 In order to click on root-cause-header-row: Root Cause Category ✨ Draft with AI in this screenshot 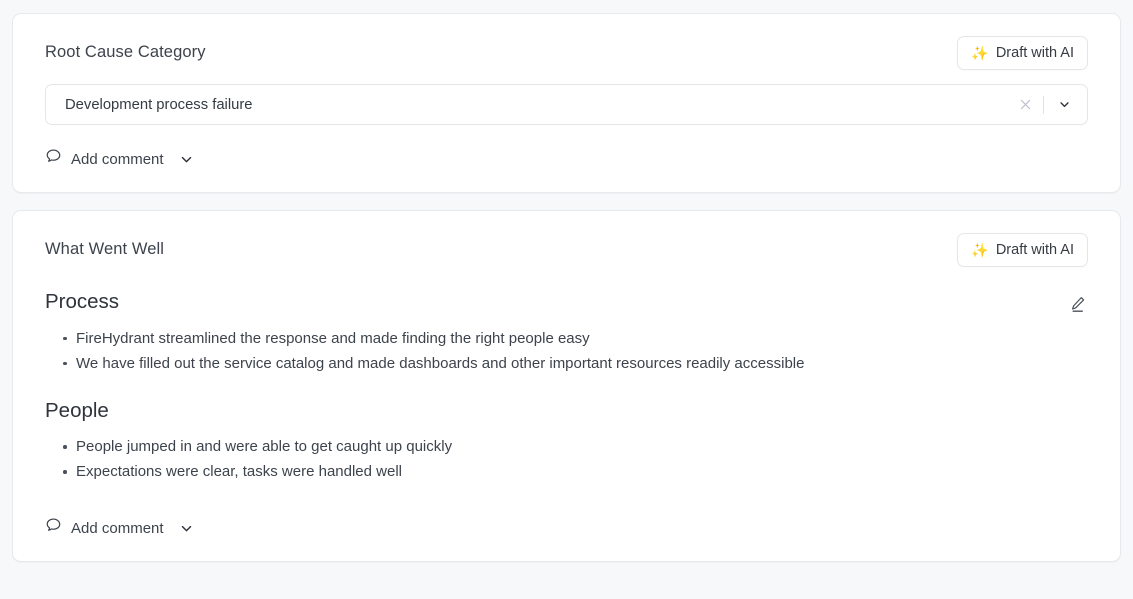, I will do `click(566, 42)`.